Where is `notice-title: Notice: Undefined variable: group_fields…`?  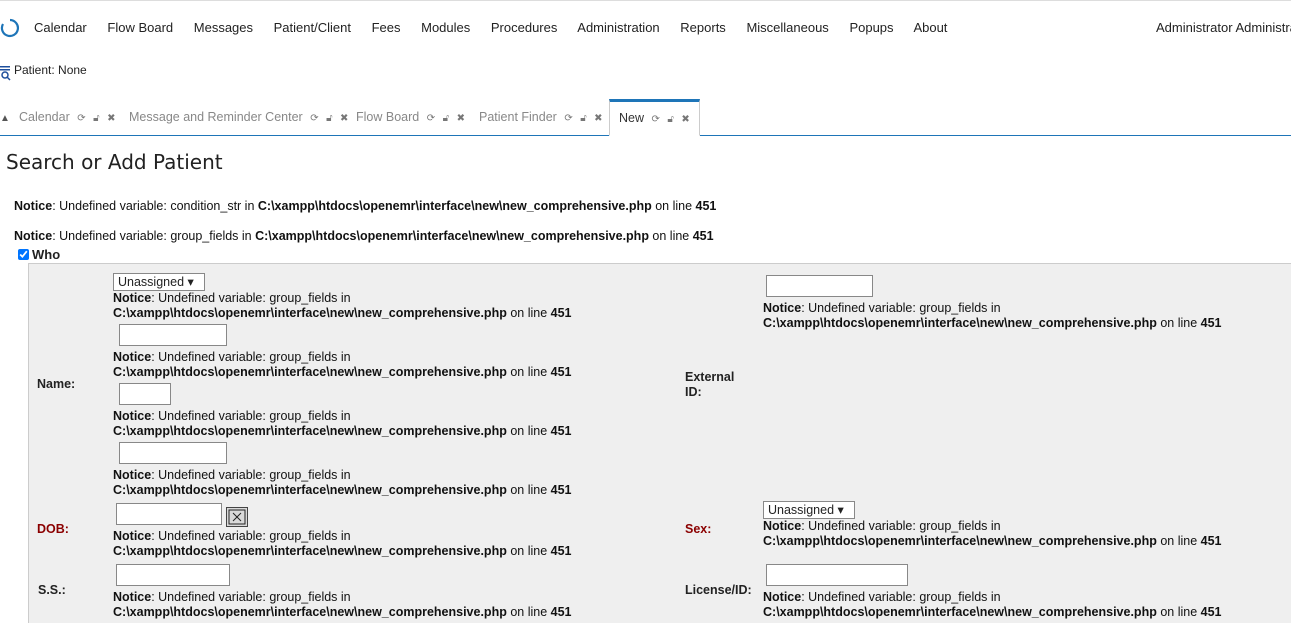
notice-title: Notice: Undefined variable: group_fields… is located at coordinates (342, 305).